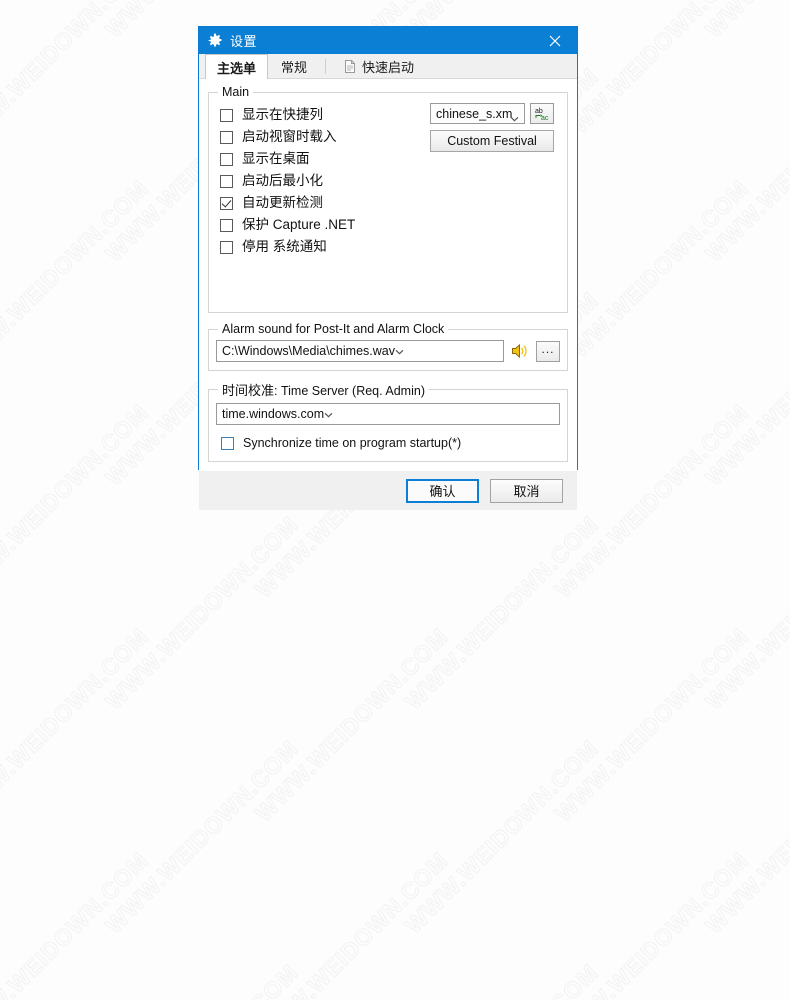  I want to click on gear-icon, so click(215, 41).